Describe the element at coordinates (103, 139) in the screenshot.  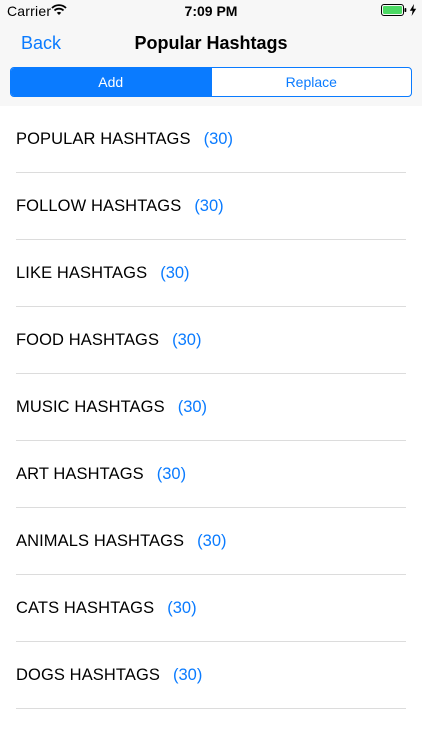
I see `list-item-label: POPULAR HASHTAGS` at that location.